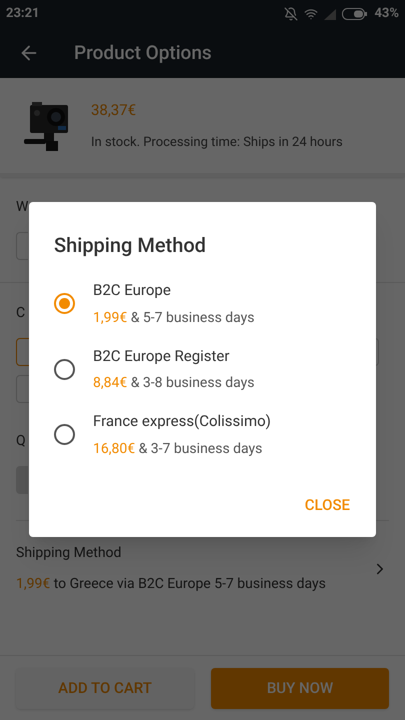 This screenshot has width=405, height=720. What do you see at coordinates (132, 290) in the screenshot?
I see `option-name: B2C Europe` at bounding box center [132, 290].